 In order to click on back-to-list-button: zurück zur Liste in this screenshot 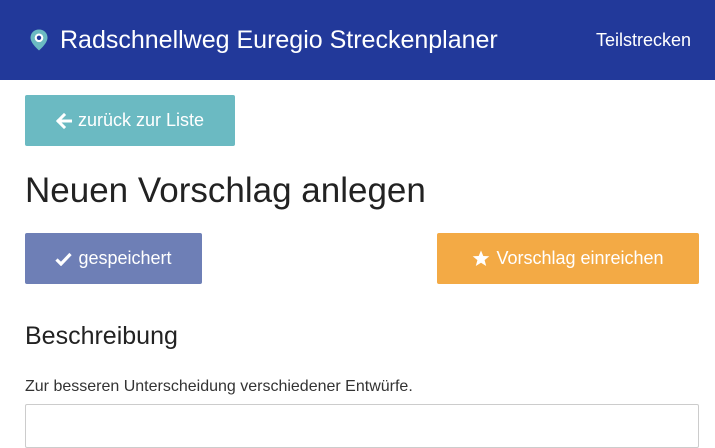, I will do `click(130, 120)`.